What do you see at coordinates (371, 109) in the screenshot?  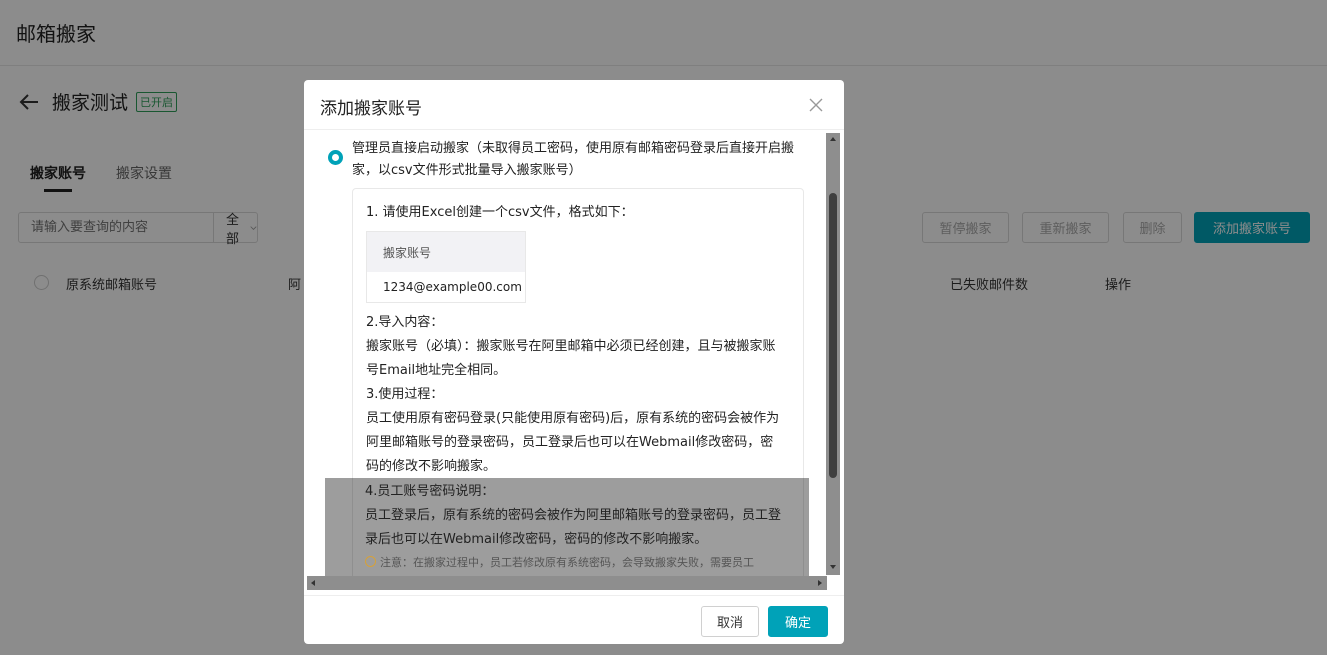 I see `modal-title: 添加搬家账号` at bounding box center [371, 109].